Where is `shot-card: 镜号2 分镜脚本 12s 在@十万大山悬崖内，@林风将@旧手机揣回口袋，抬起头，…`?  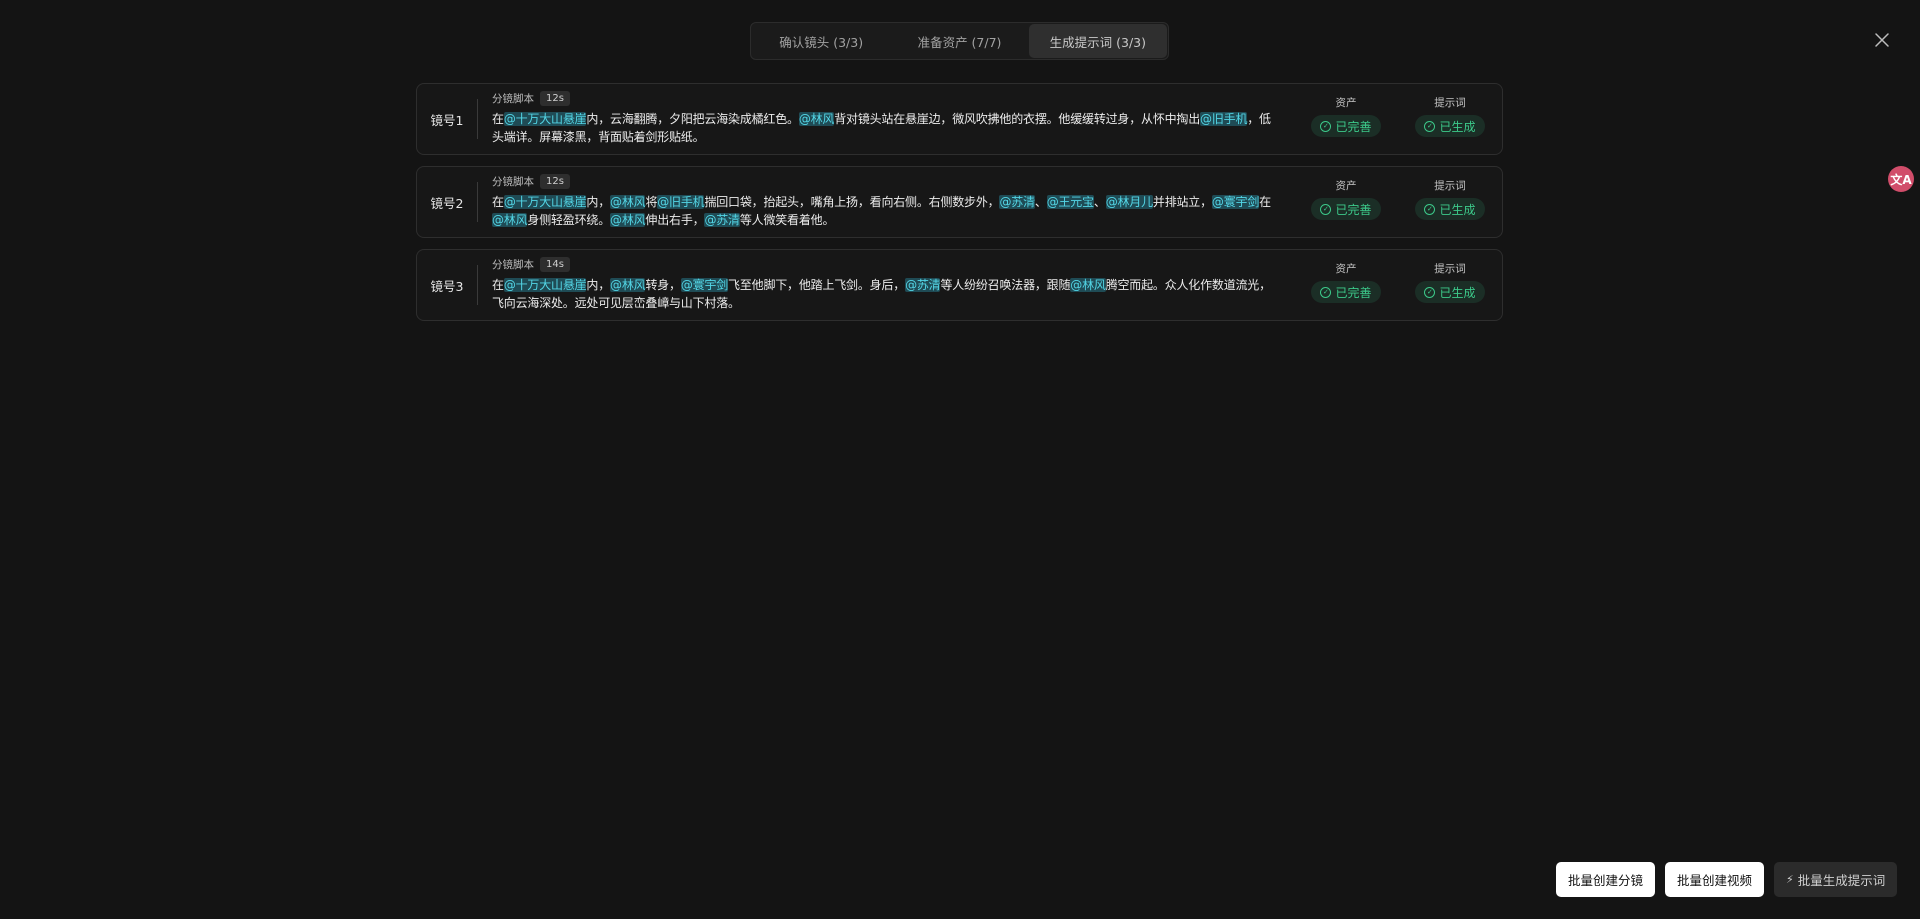 shot-card: 镜号2 分镜脚本 12s 在@十万大山悬崖内，@林风将@旧手机揣回口袋，抬起头，… is located at coordinates (959, 202).